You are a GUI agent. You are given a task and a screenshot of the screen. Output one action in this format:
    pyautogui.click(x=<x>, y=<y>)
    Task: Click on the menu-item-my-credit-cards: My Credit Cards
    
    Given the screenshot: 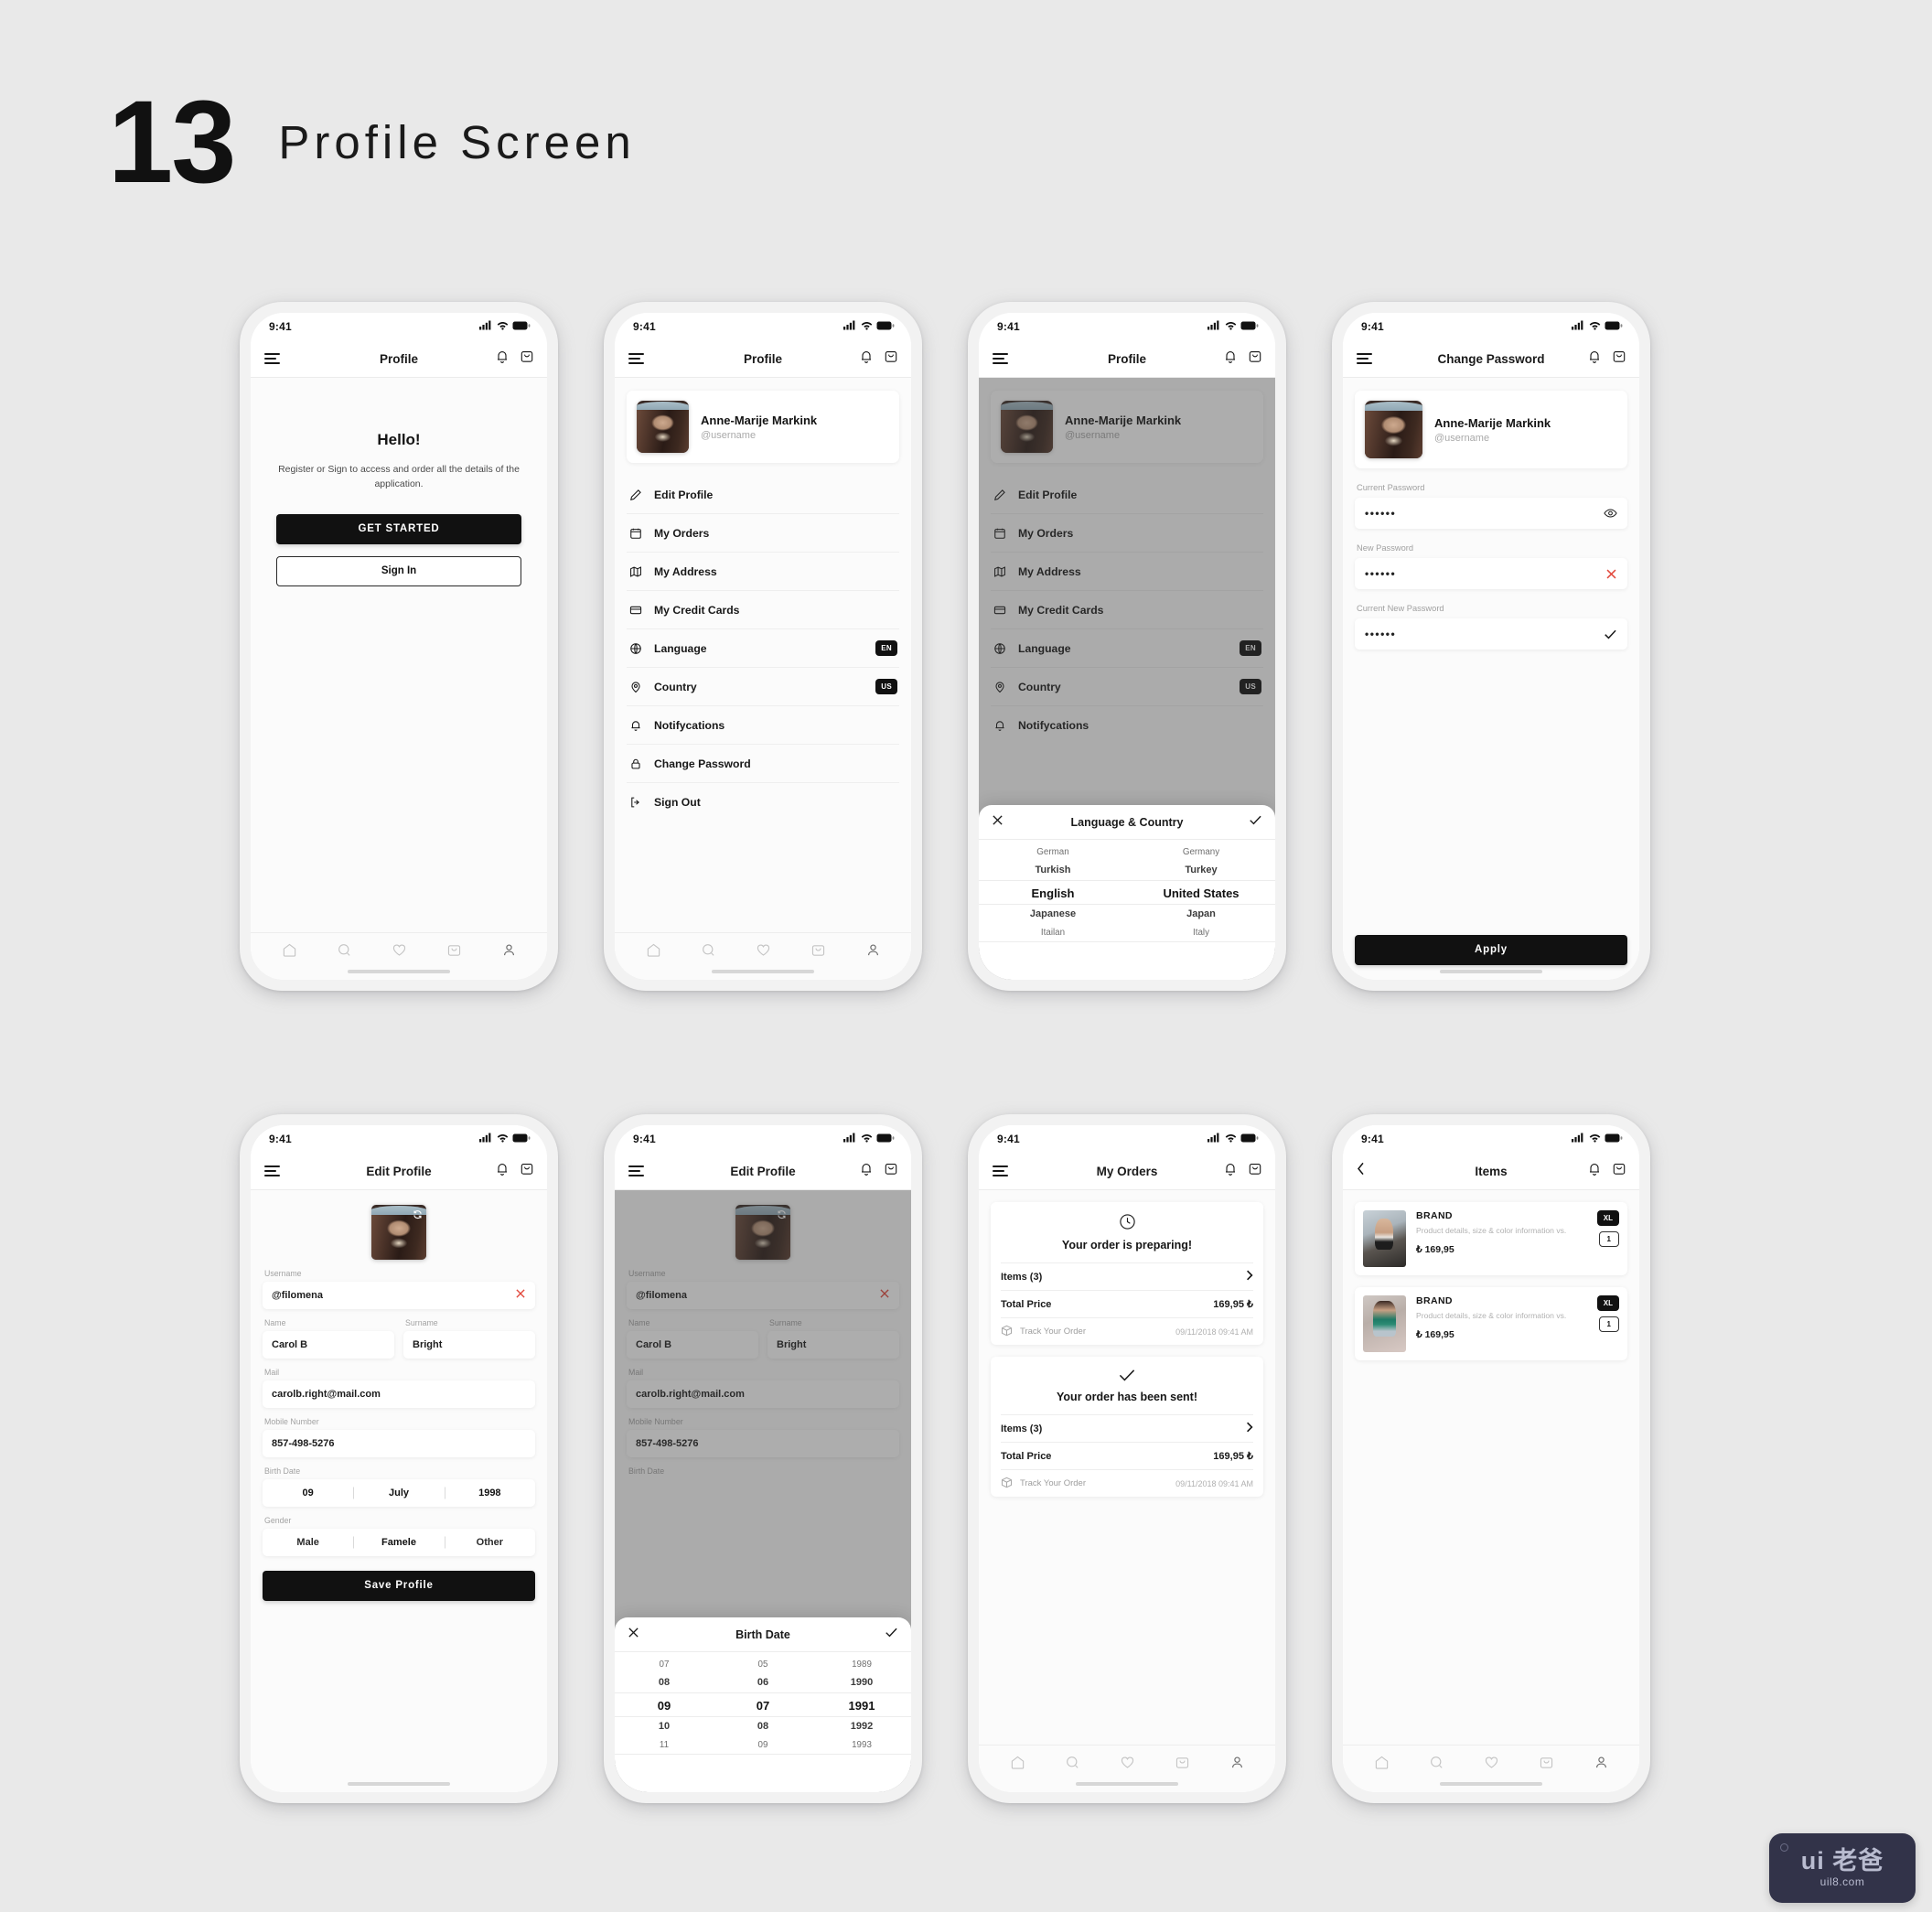 What is the action you would take?
    pyautogui.click(x=763, y=610)
    